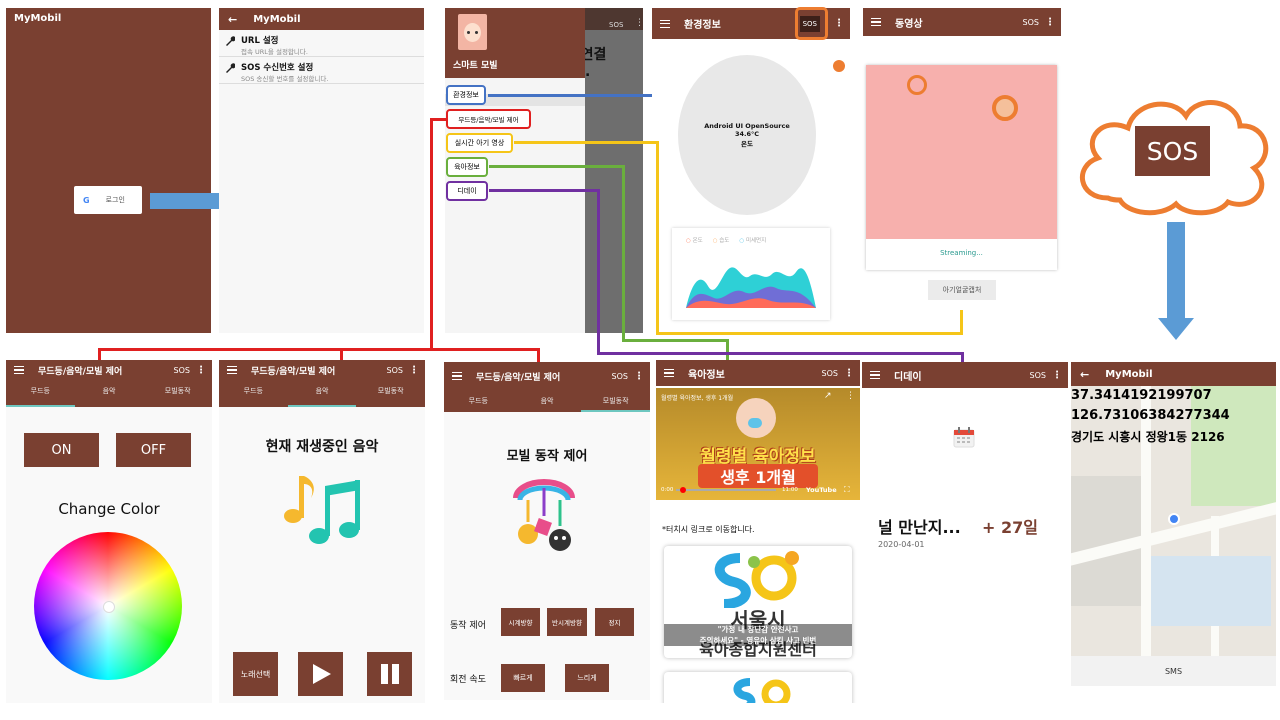  Describe the element at coordinates (587, 678) in the screenshot. I see `speed-slow-button: 느리게` at that location.